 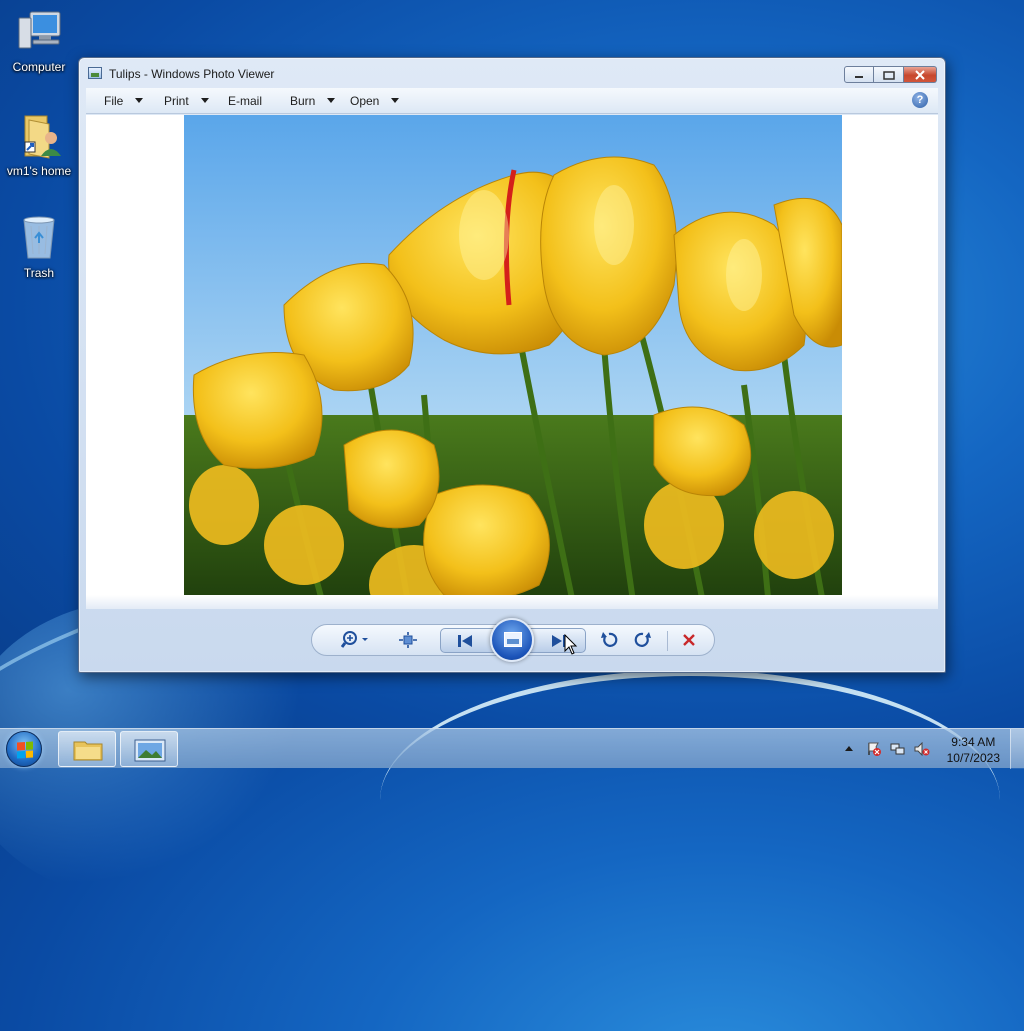 I want to click on desktop-icon-trash: Trash, so click(x=39, y=247).